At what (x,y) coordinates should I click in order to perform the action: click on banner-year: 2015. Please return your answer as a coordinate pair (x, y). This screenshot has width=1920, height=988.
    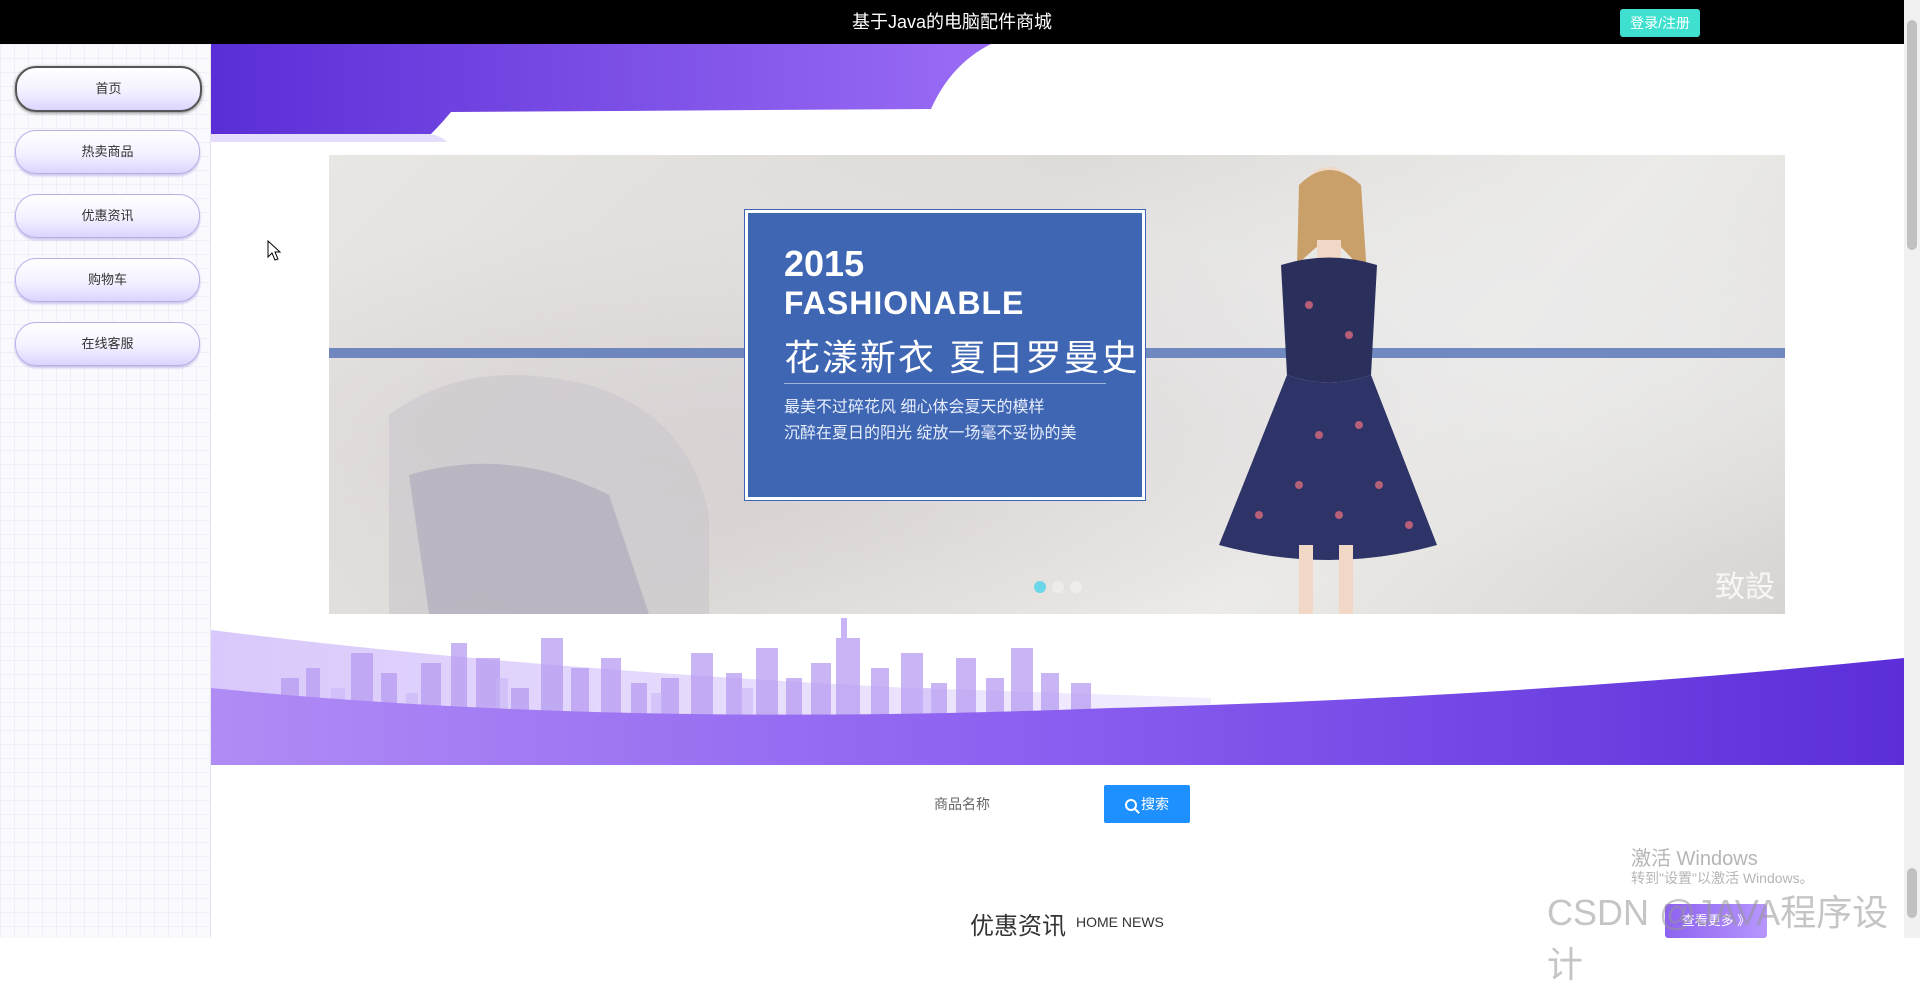
    Looking at the image, I should click on (824, 263).